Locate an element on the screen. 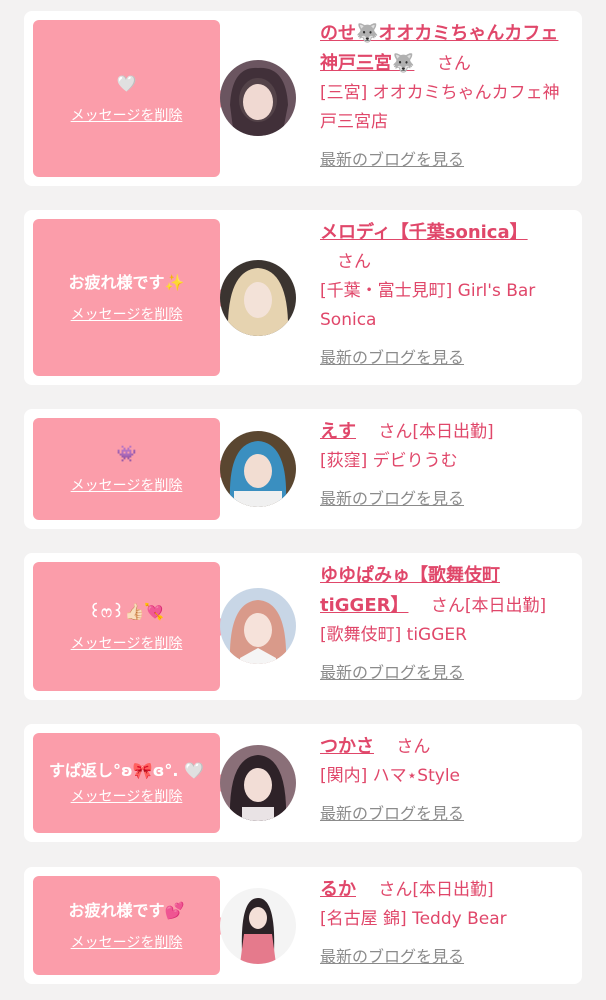  cast-info: えす さん[本日出勤] [荻窪] デビりうむ 最新のブログを見る is located at coordinates (448, 465).